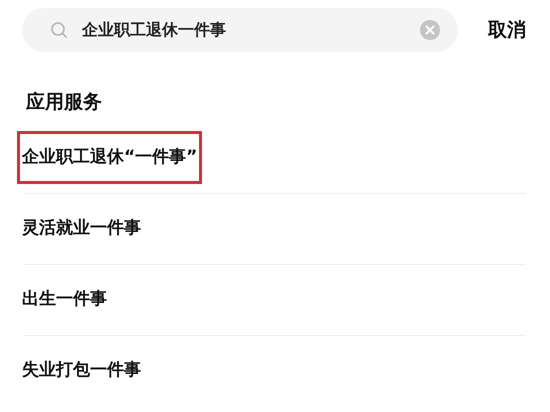 The width and height of the screenshot is (550, 412). Describe the element at coordinates (64, 299) in the screenshot. I see `service-item: 出生一件事` at that location.